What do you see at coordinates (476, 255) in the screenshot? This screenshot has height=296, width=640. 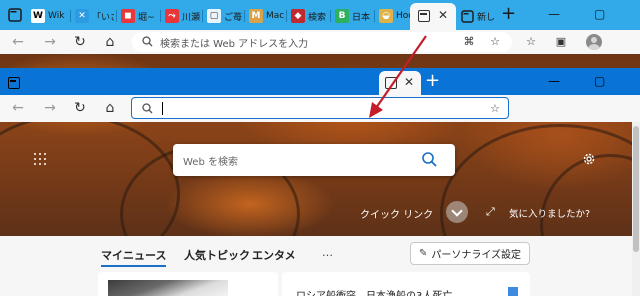 I see `personalize-label: パーソナライズ設定` at bounding box center [476, 255].